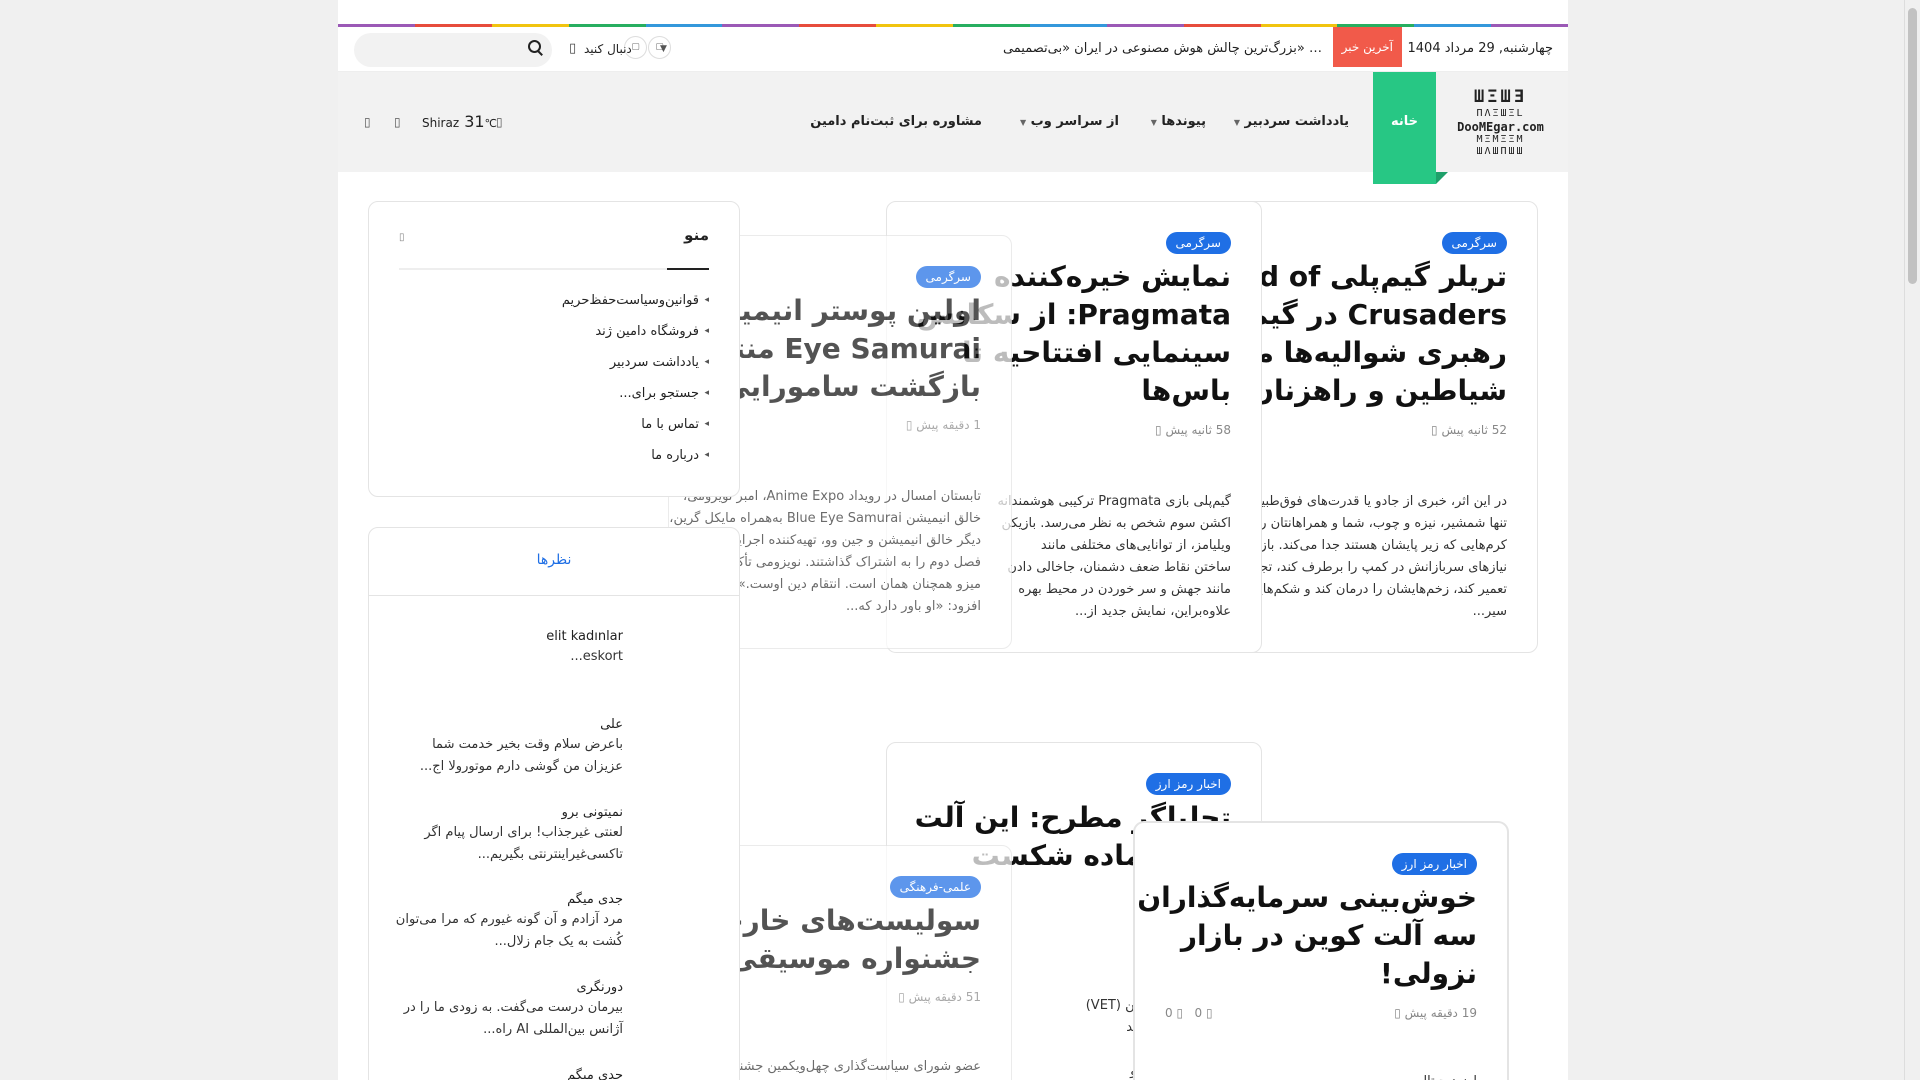  I want to click on title-line: نزولی!, so click(1428, 973).